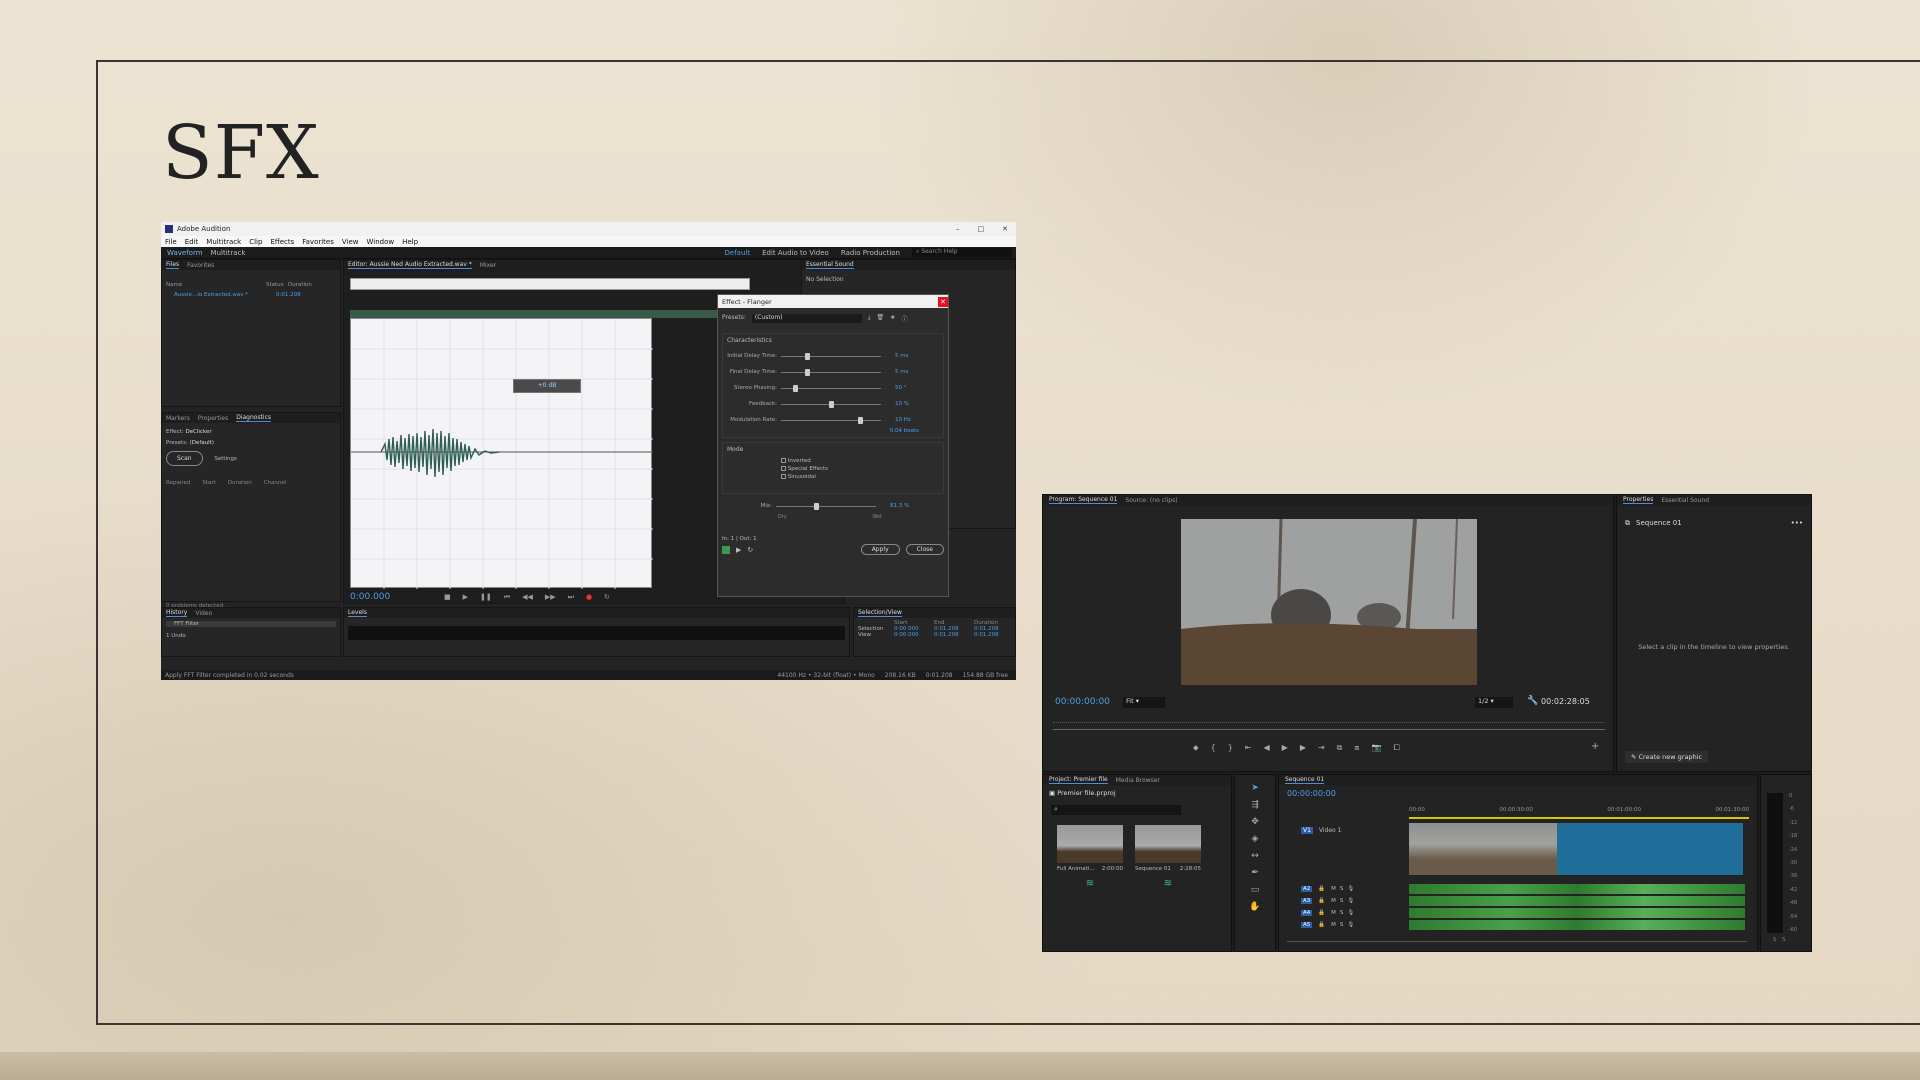 The image size is (1920, 1080). I want to click on flanger-slider-value: 10 Hz, so click(896, 420).